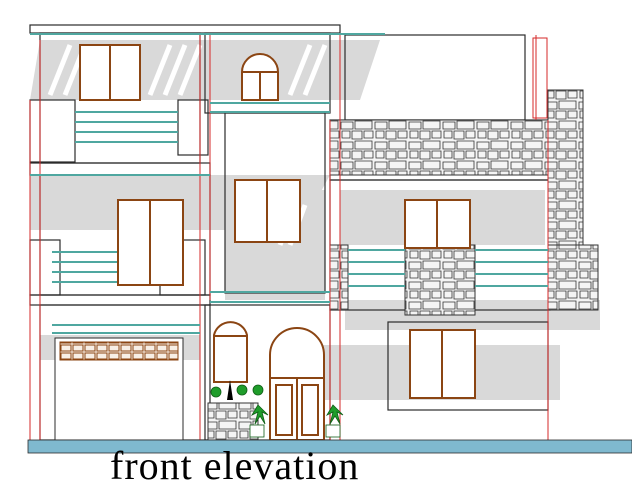 The width and height of the screenshot is (632, 488). What do you see at coordinates (119, 389) in the screenshot?
I see `garage-door-icon` at bounding box center [119, 389].